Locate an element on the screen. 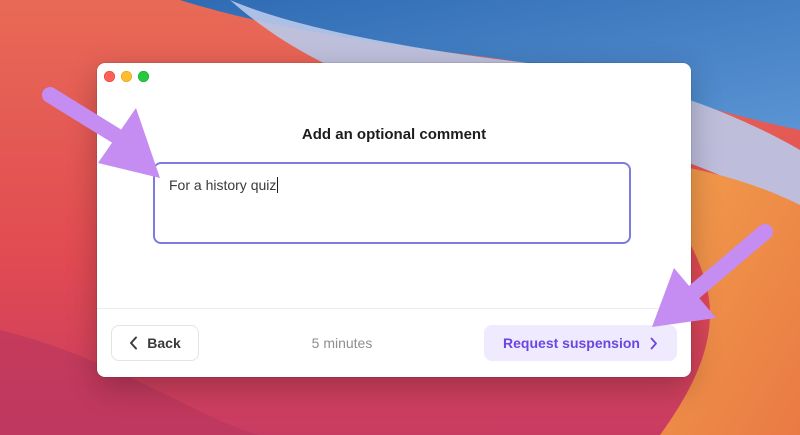 The height and width of the screenshot is (435, 800). window-minimize-button is located at coordinates (126, 76).